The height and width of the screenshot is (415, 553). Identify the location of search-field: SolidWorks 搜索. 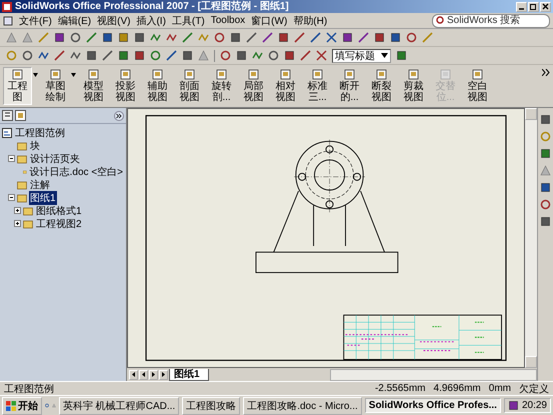
(491, 21).